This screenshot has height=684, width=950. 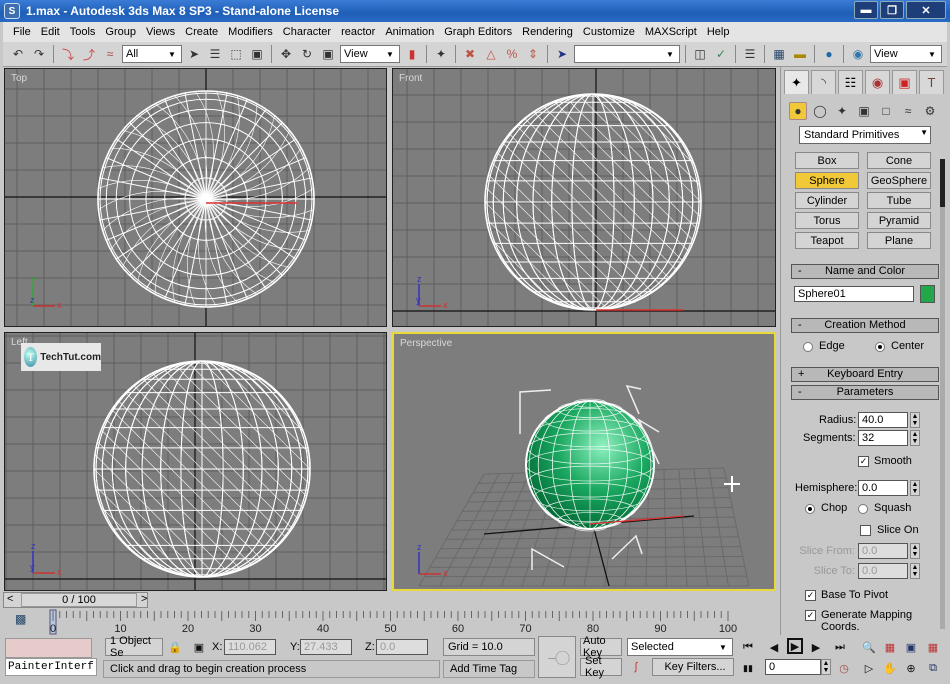 I want to click on radius-field: 40.0, so click(x=883, y=420).